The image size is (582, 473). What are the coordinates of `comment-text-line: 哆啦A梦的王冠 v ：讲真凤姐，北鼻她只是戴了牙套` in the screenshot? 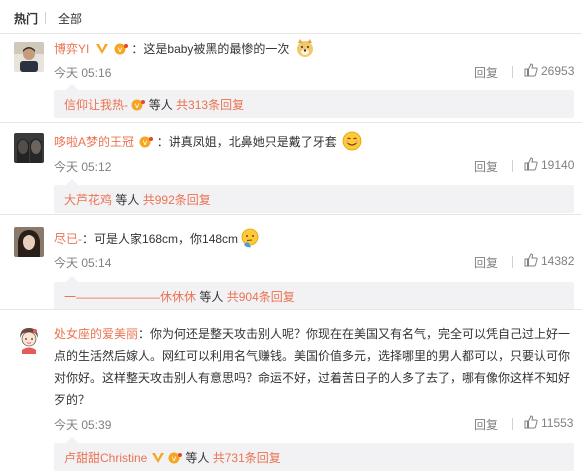 It's located at (208, 142).